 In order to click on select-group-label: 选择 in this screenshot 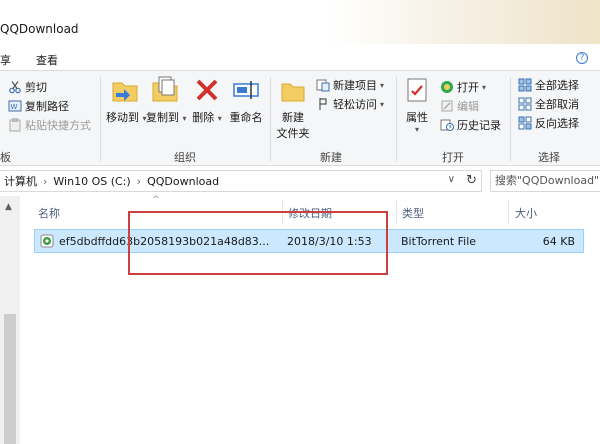, I will do `click(549, 157)`.